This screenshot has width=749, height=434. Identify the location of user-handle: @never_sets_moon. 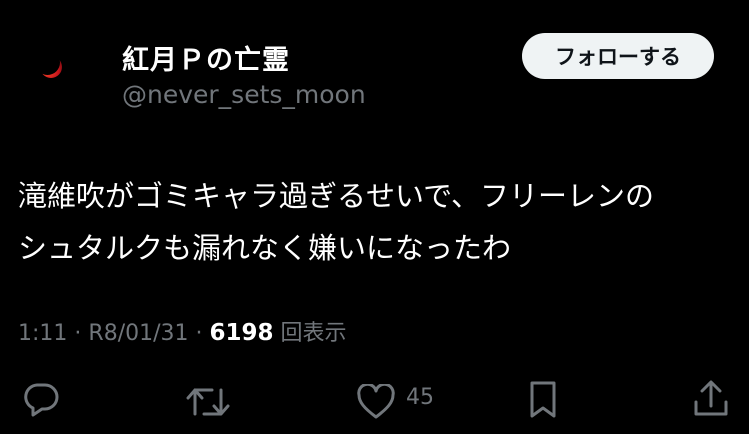
(244, 94).